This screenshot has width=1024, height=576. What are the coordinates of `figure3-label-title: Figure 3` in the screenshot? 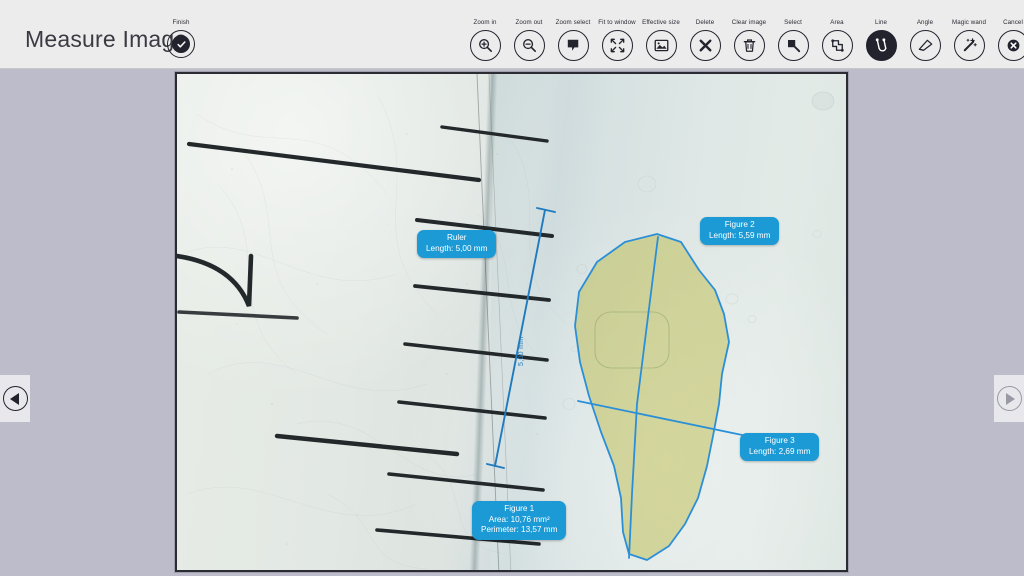 It's located at (779, 440).